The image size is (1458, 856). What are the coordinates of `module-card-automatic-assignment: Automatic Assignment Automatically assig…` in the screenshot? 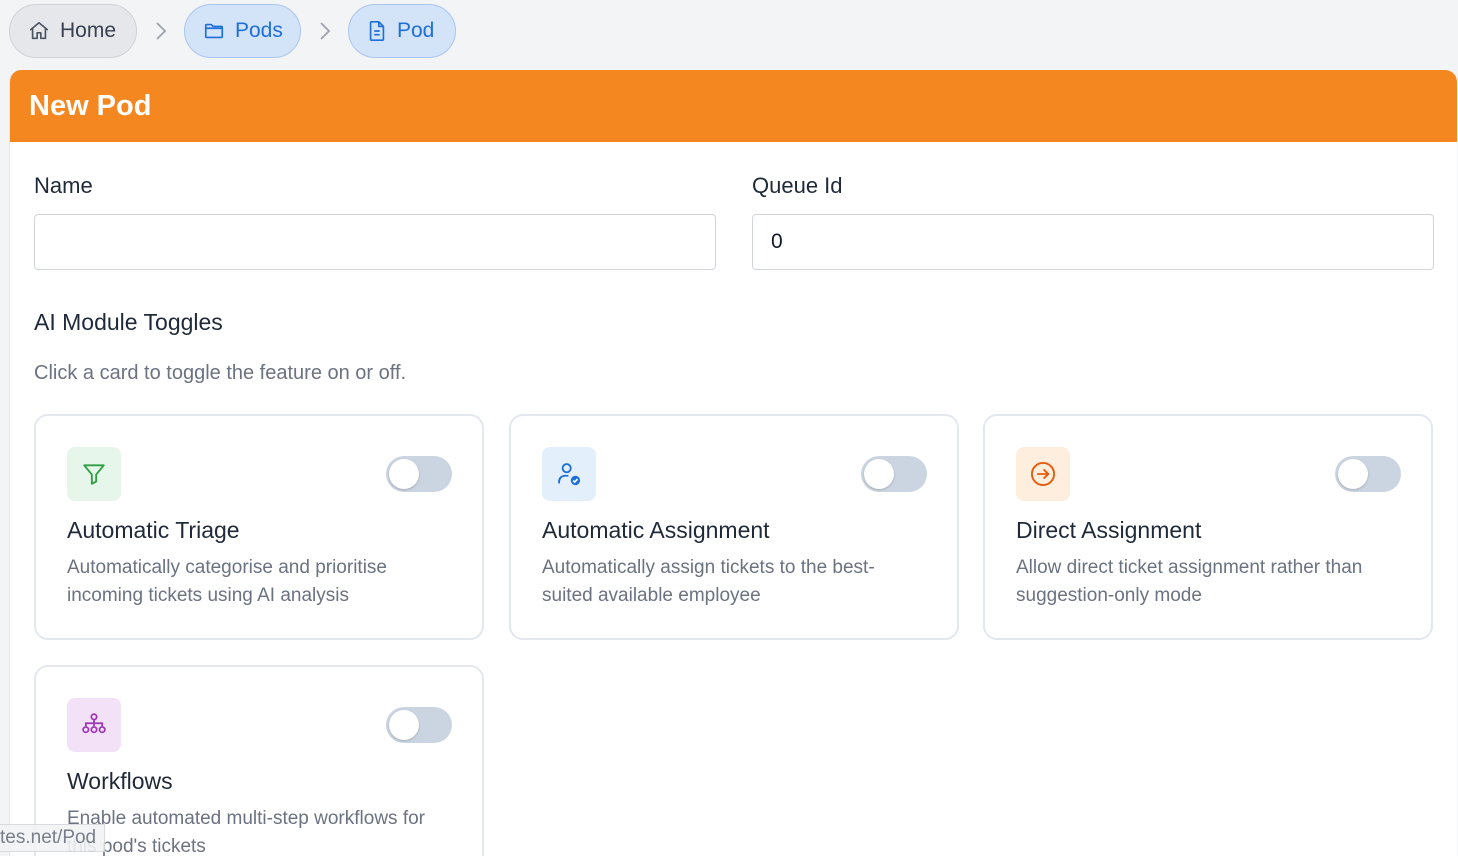 It's located at (734, 527).